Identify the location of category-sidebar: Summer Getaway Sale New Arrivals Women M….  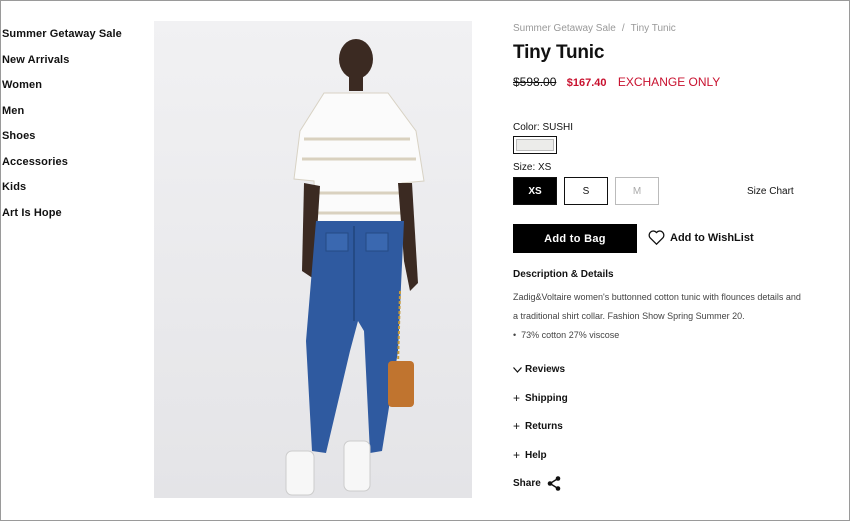
(62, 128).